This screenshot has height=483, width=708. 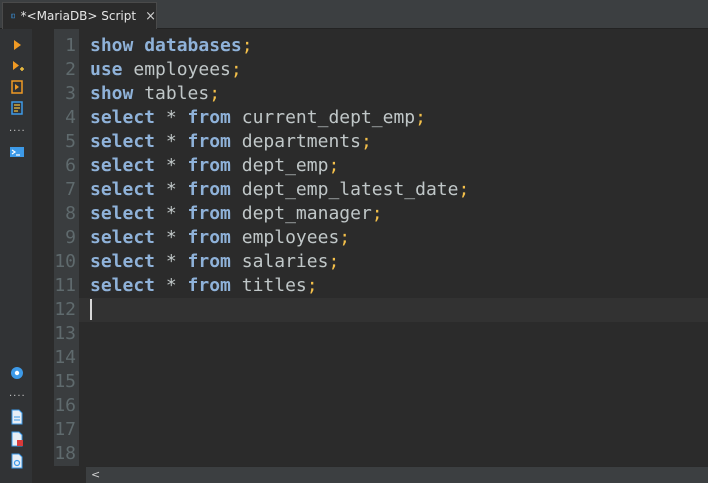 What do you see at coordinates (393, 310) in the screenshot?
I see `current-line-highlight` at bounding box center [393, 310].